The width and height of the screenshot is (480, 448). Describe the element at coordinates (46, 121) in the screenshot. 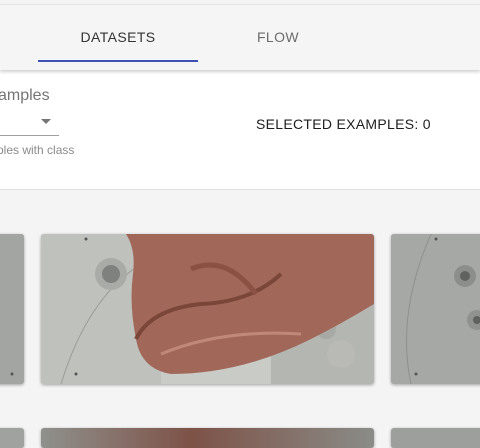

I see `dropdown-arrow-icon` at that location.